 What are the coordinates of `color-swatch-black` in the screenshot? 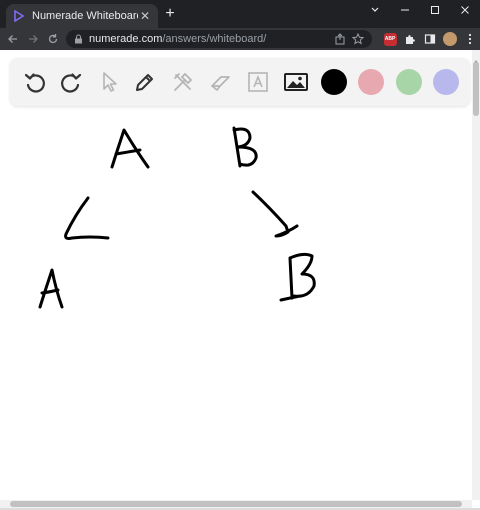 It's located at (334, 82).